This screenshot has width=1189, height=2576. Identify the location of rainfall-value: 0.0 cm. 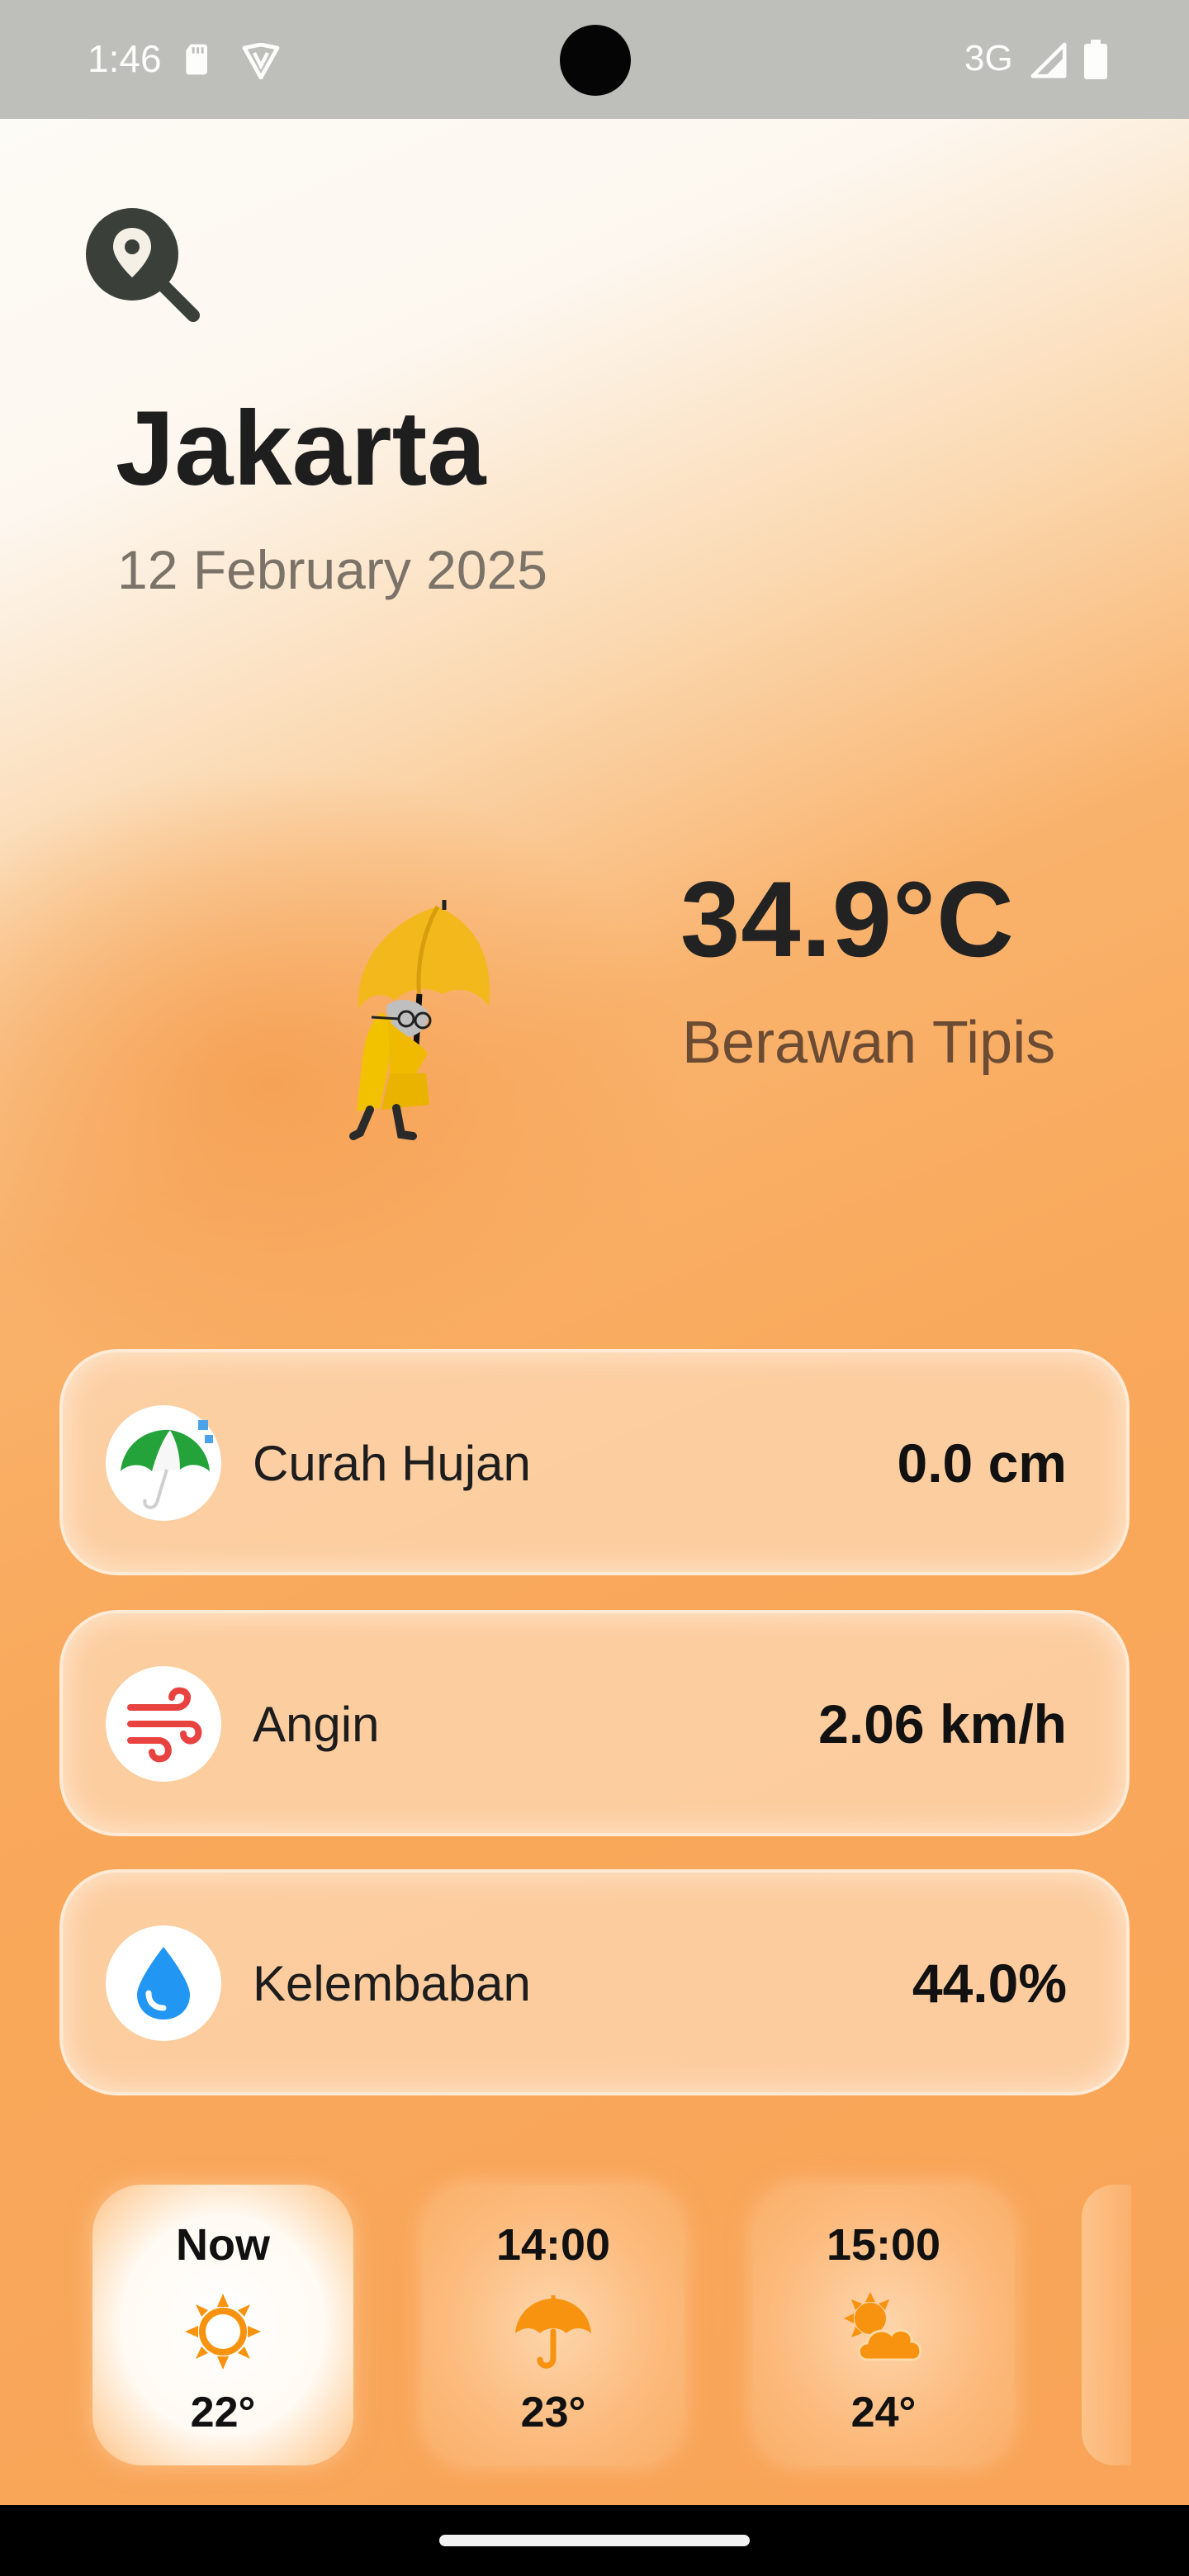
(982, 1463).